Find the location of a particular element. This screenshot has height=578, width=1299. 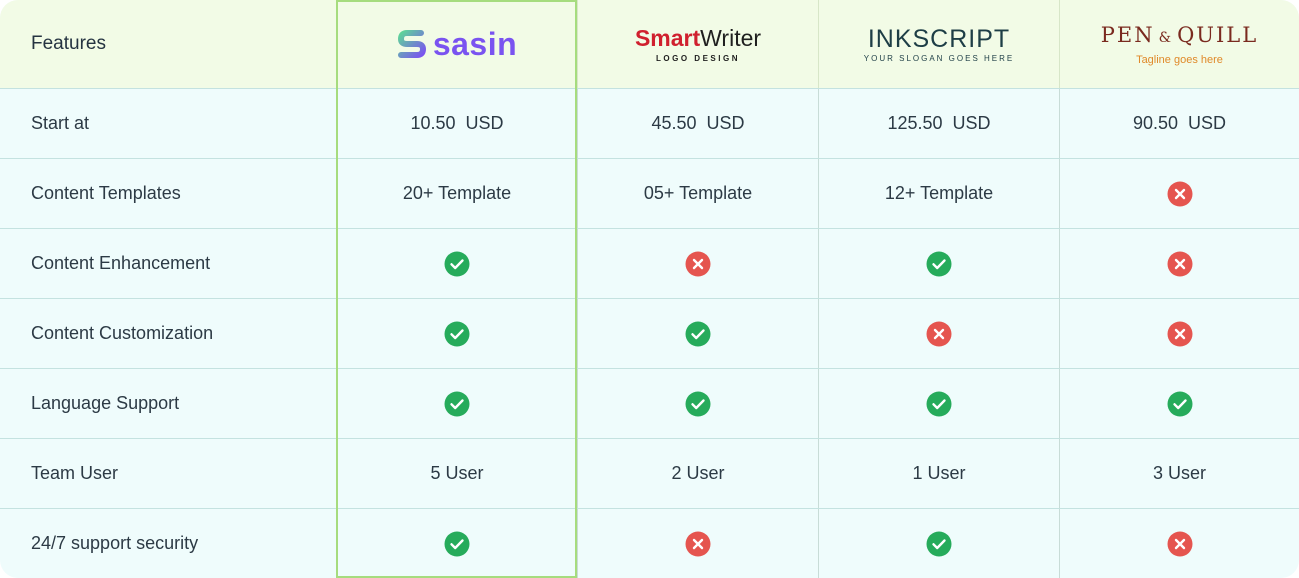

value-text: 20+ Template is located at coordinates (457, 193).